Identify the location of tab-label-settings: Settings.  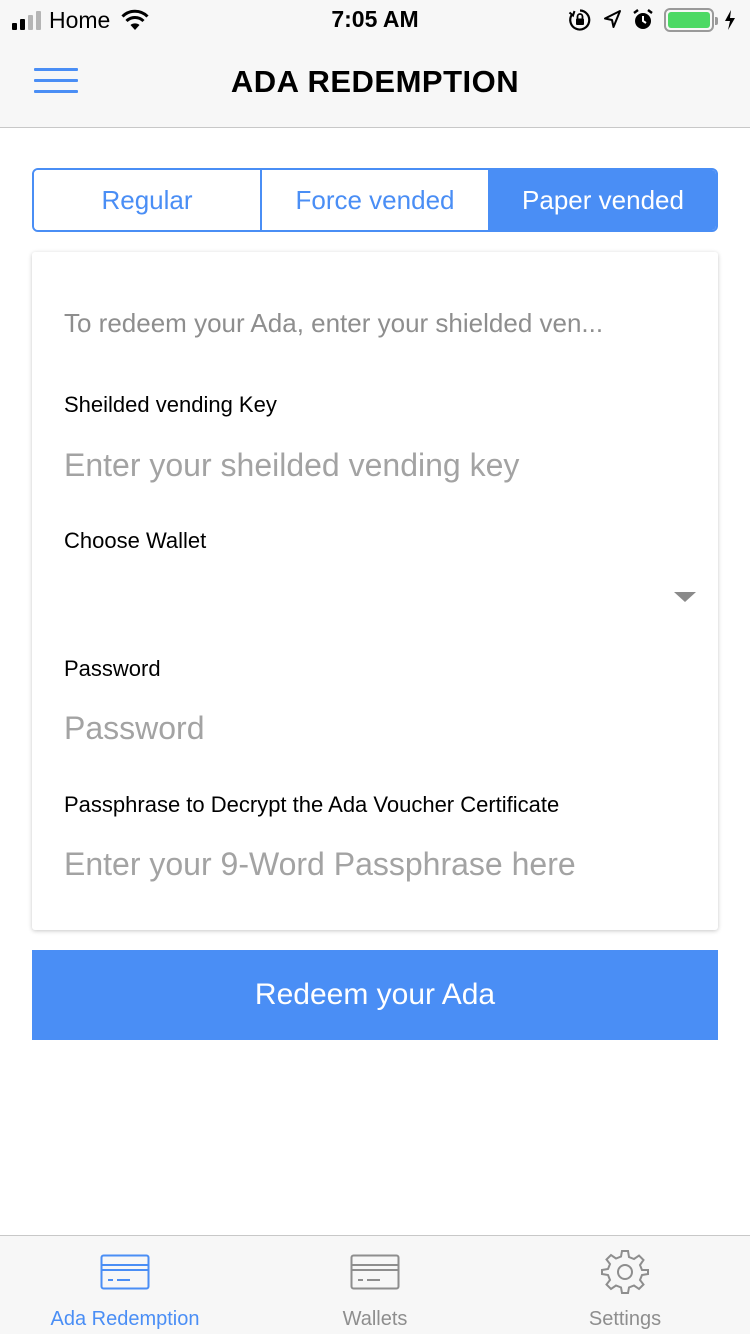
(625, 1319).